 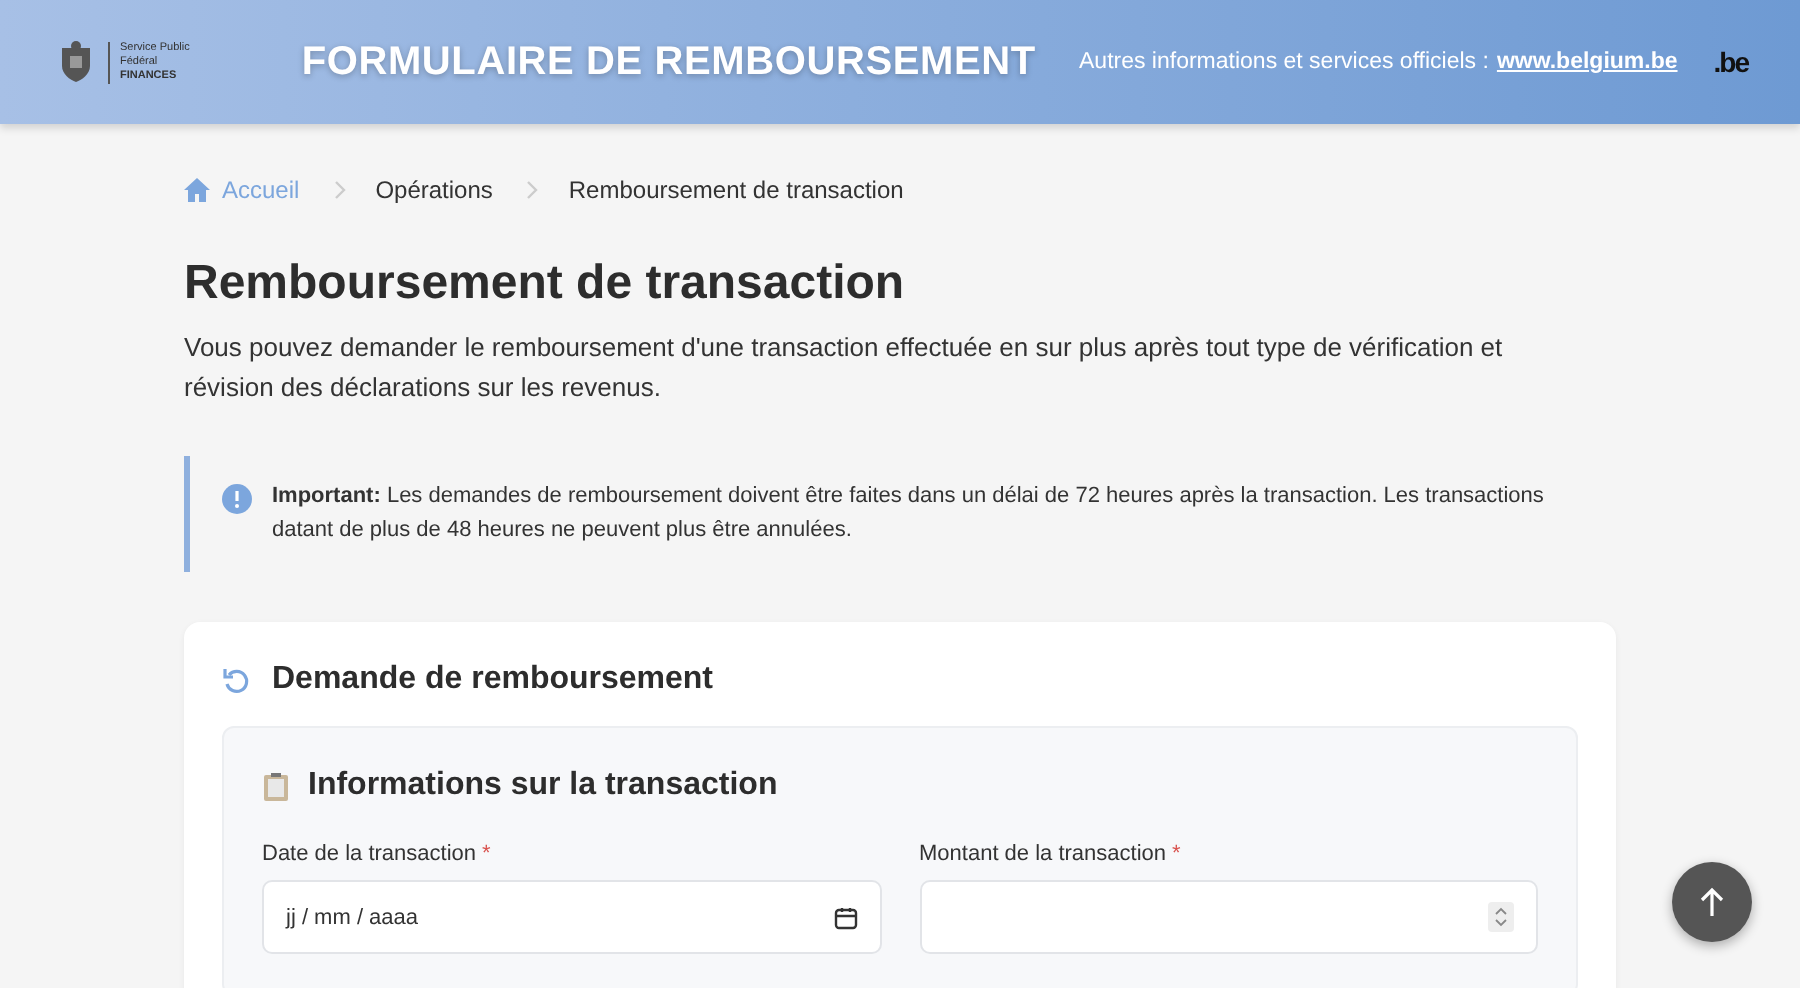 I want to click on amount-input-field, so click(x=1228, y=917).